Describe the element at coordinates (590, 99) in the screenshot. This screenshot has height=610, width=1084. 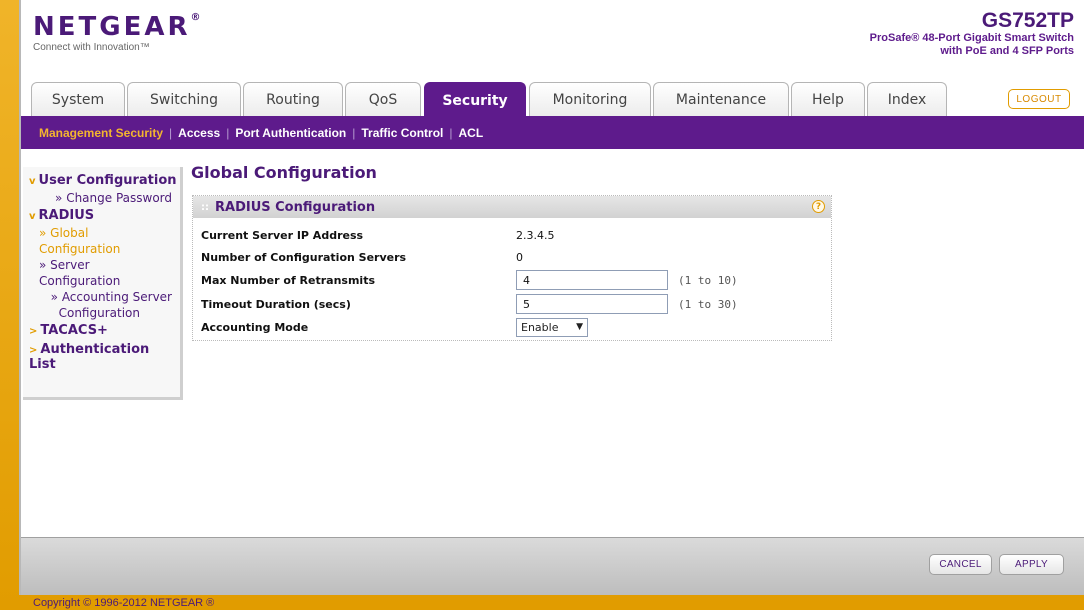
I see `tab-monitoring: Monitoring` at that location.